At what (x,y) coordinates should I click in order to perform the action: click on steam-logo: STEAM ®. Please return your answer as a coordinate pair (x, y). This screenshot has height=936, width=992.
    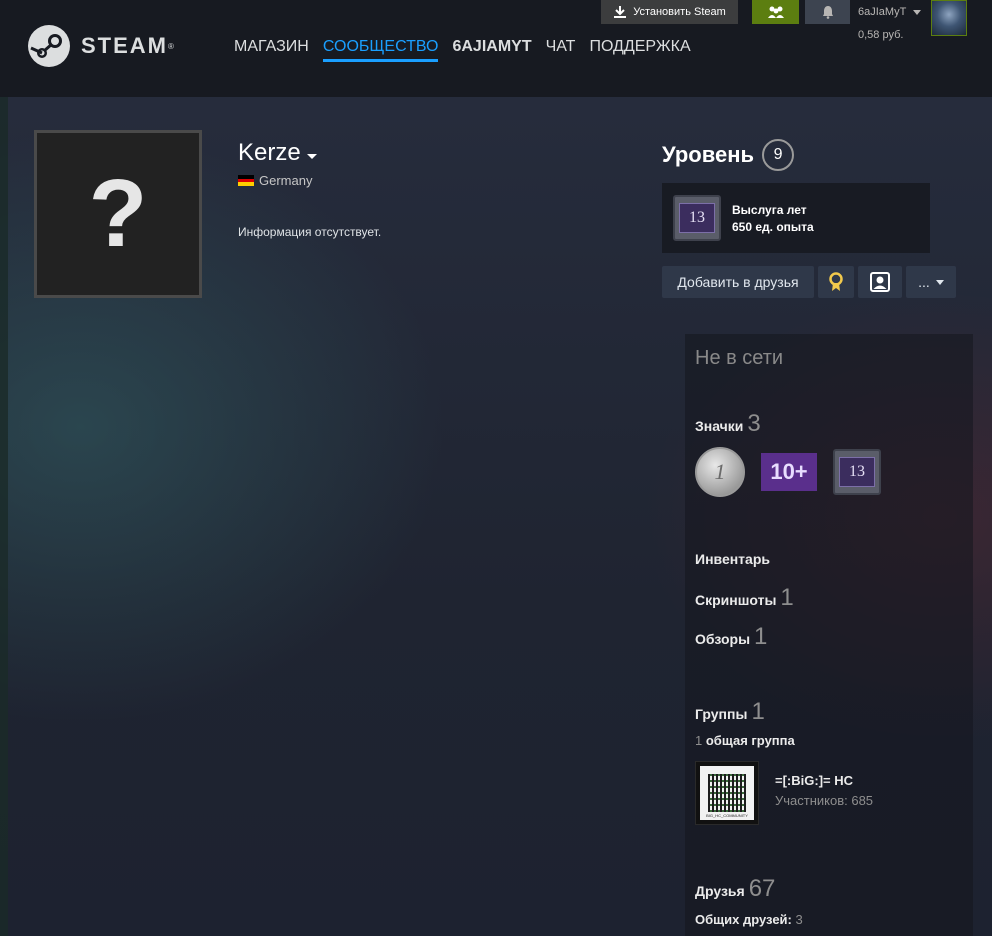
    Looking at the image, I should click on (100, 46).